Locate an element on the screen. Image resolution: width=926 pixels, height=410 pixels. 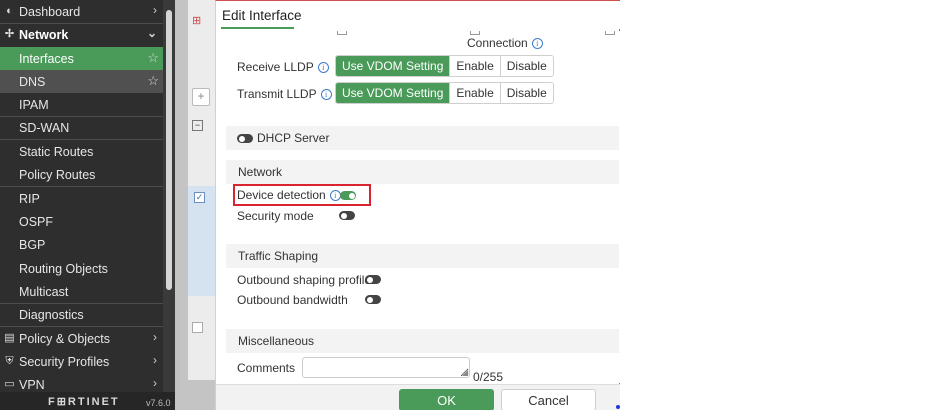
sidebar-item-ipam: IPAM is located at coordinates (81, 104).